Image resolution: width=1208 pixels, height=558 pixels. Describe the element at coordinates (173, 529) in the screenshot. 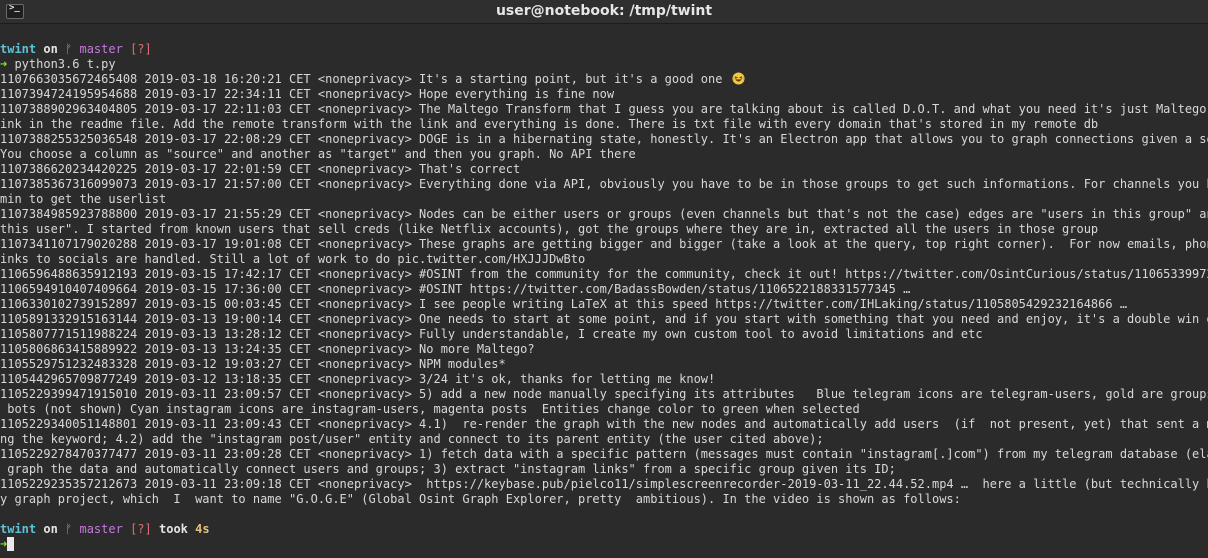

I see `took-label: took` at that location.